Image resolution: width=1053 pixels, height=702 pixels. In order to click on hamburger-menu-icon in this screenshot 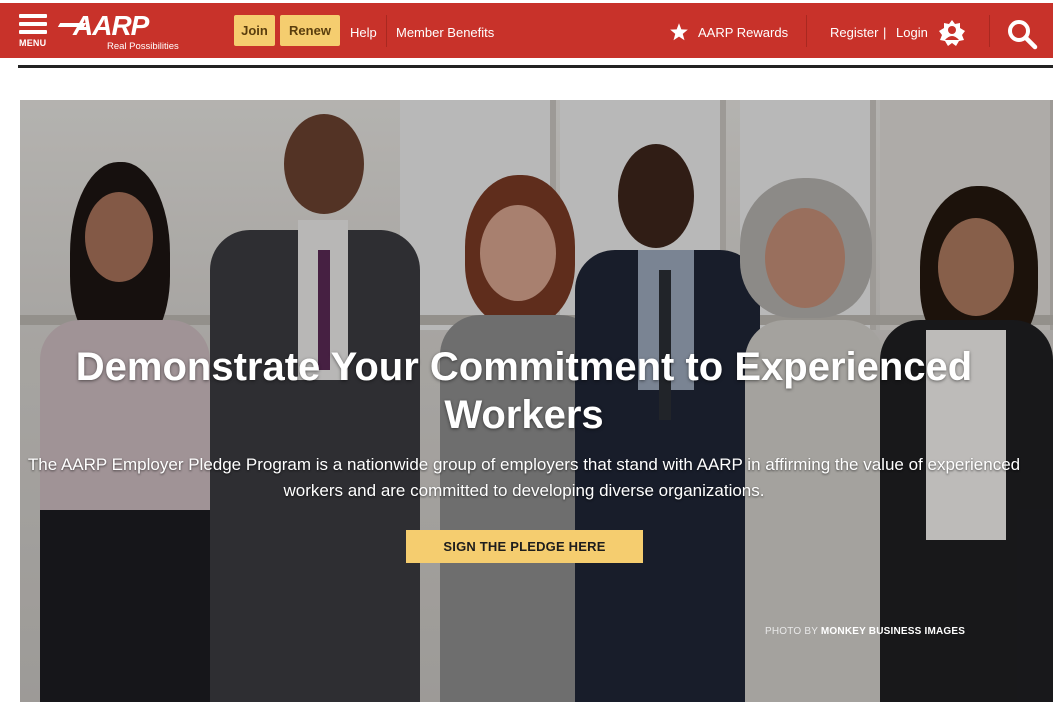, I will do `click(33, 16)`.